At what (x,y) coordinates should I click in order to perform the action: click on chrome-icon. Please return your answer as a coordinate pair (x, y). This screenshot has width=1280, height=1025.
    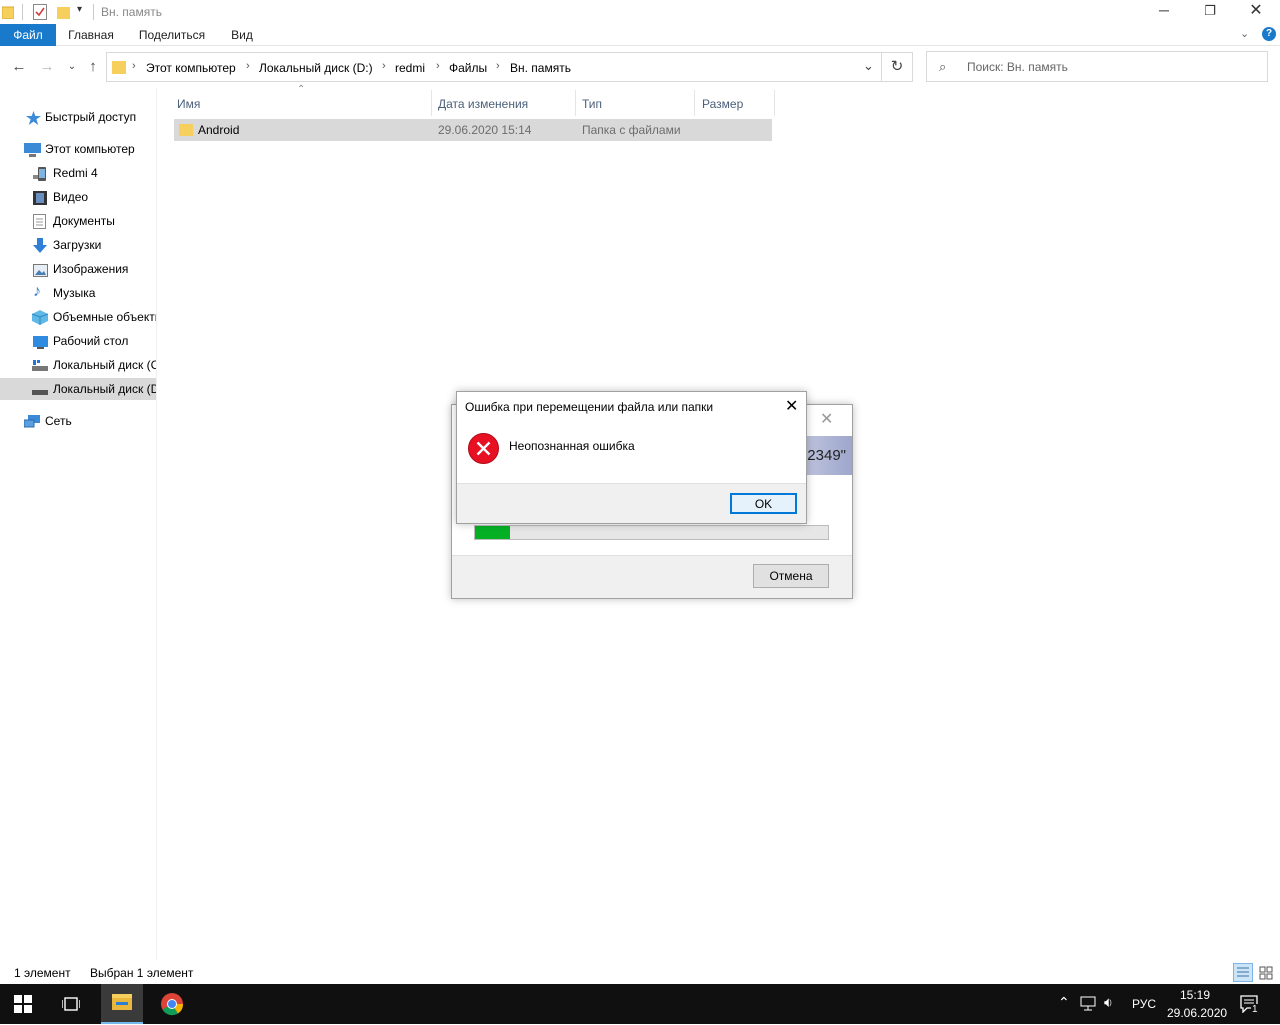
    Looking at the image, I should click on (172, 1004).